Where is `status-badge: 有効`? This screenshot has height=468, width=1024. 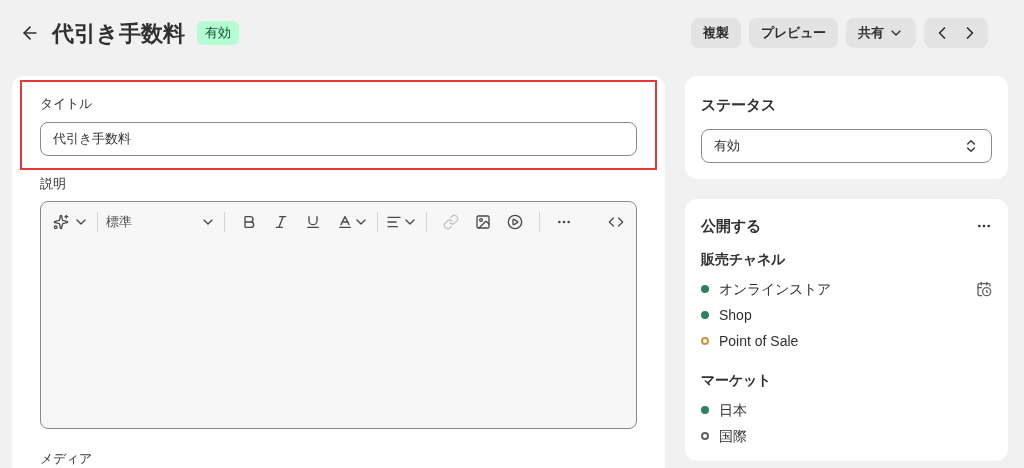 status-badge: 有効 is located at coordinates (218, 33).